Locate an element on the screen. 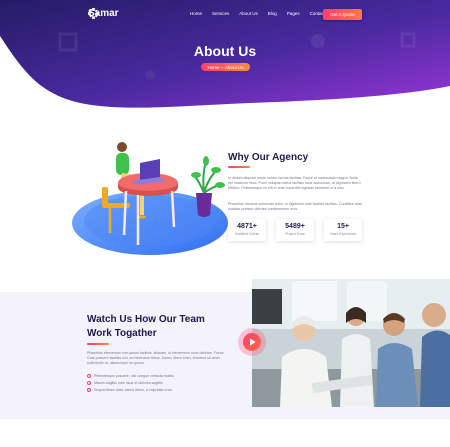 This screenshot has height=447, width=450. stat-label: Years Experience is located at coordinates (343, 234).